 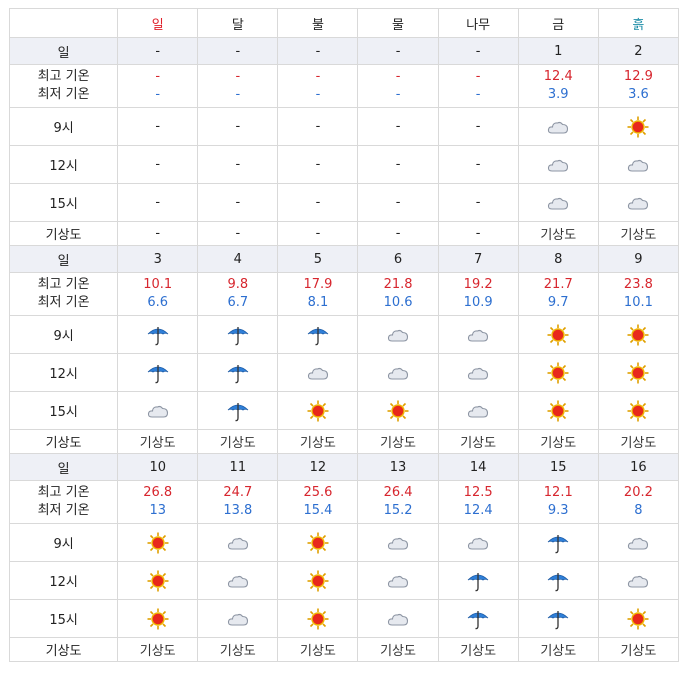 What do you see at coordinates (238, 302) in the screenshot?
I see `low-temp-value: 6.7` at bounding box center [238, 302].